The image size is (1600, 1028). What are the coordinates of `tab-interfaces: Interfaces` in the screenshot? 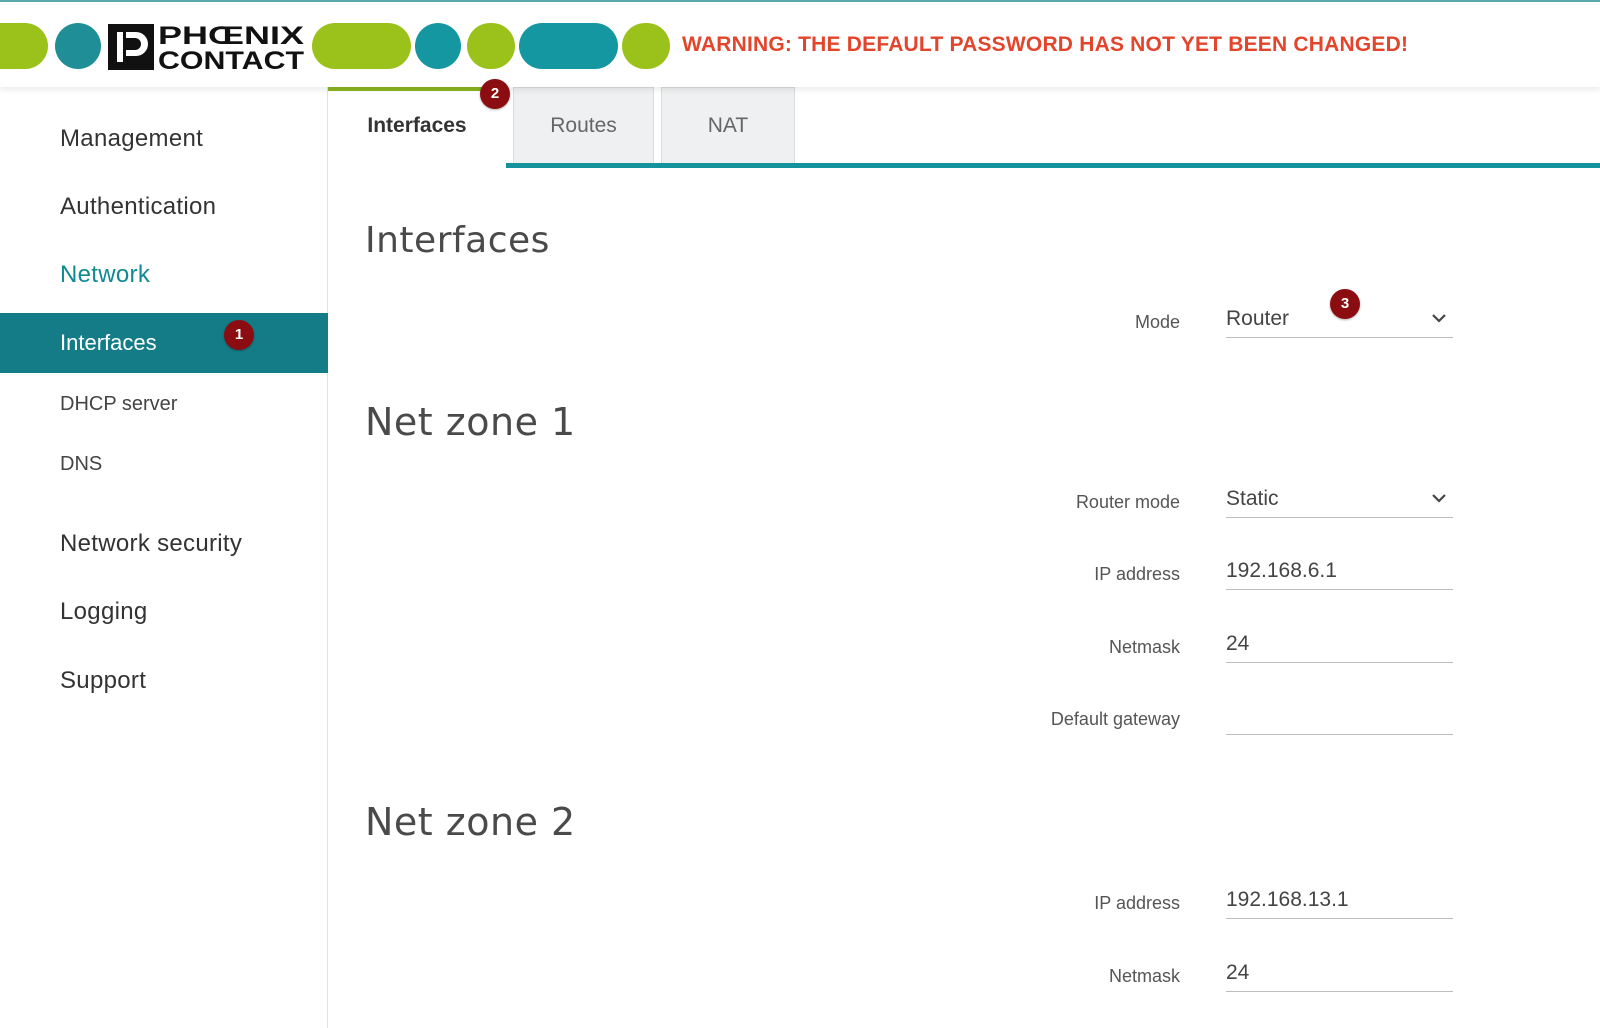 It's located at (417, 125).